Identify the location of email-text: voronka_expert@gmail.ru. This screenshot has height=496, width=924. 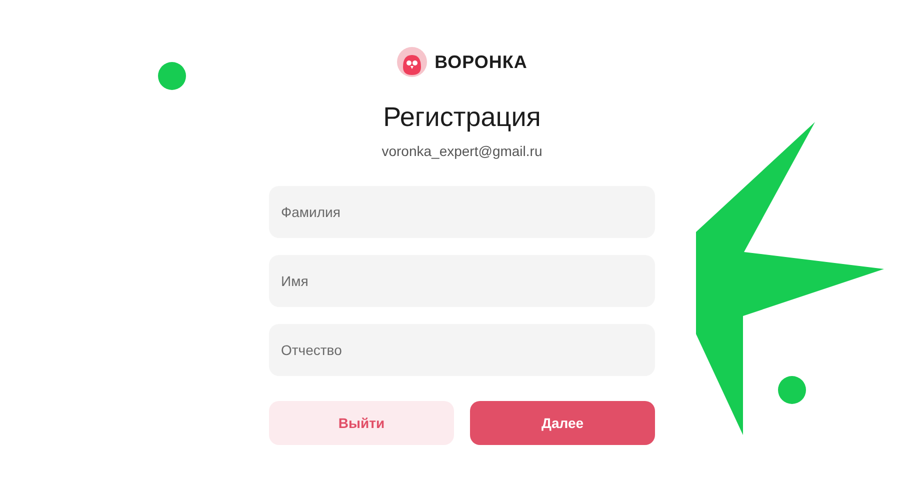
(462, 152).